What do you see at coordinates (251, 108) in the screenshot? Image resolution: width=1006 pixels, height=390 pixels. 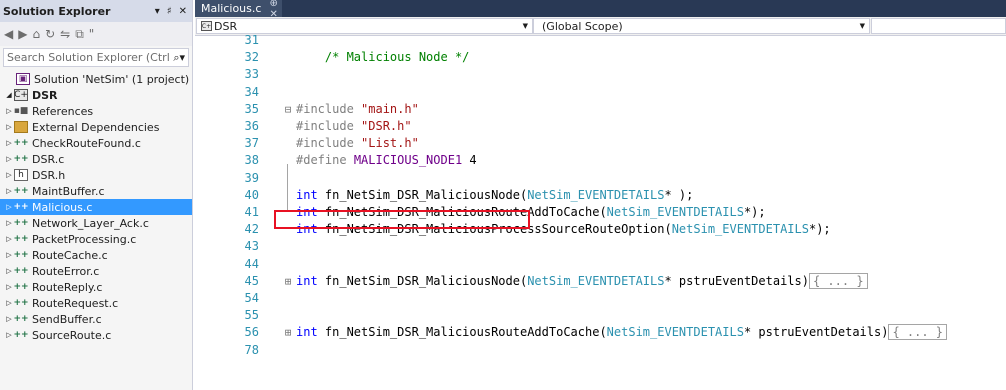 I see `line-number: 35` at bounding box center [251, 108].